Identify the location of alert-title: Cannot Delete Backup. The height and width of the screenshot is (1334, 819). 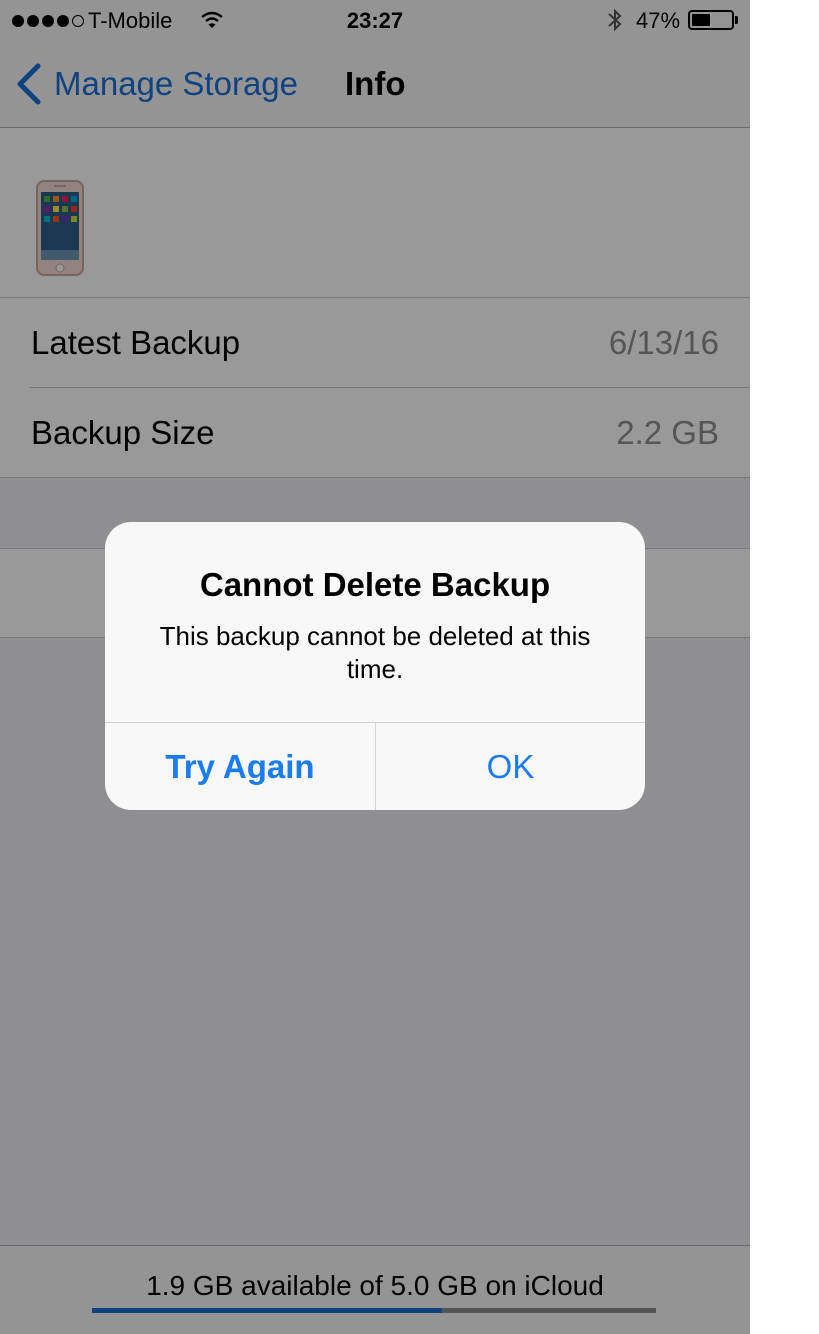
(375, 584).